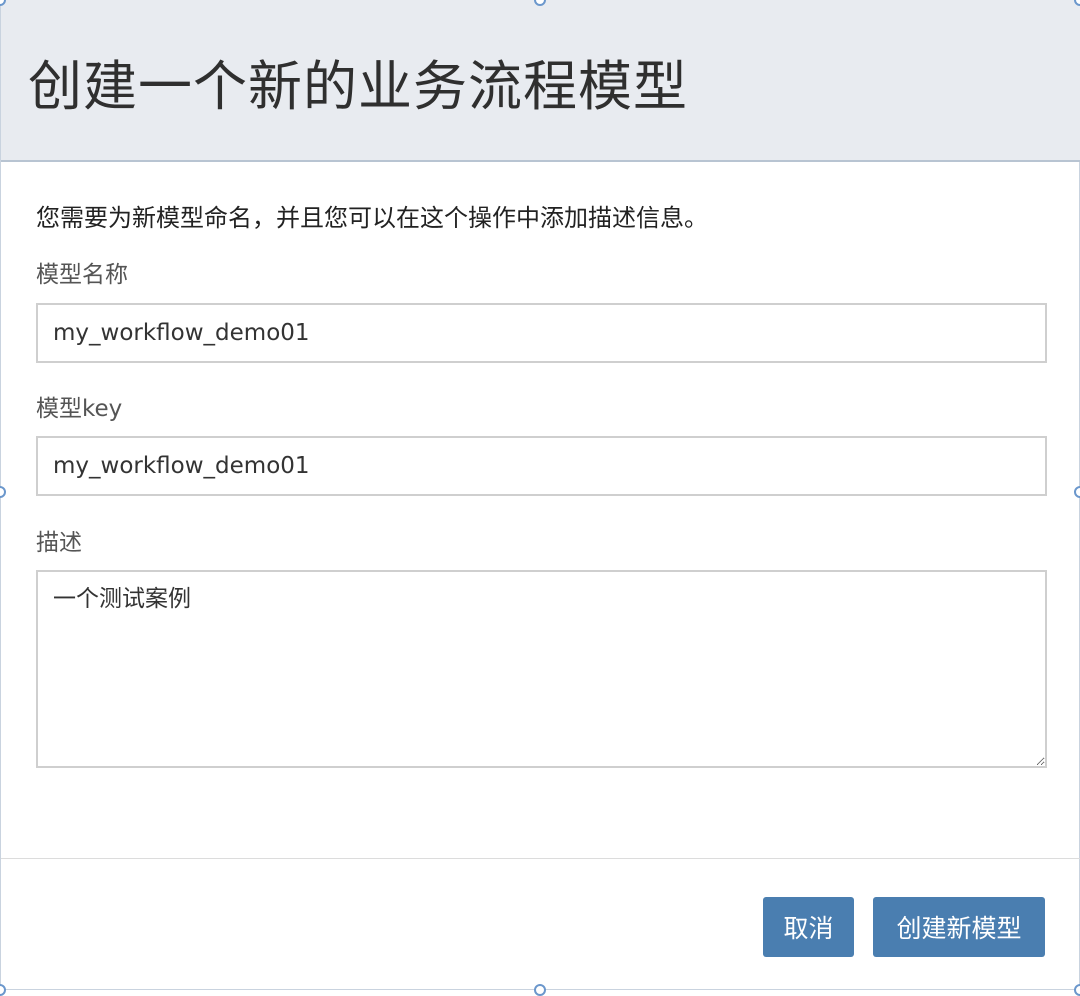  Describe the element at coordinates (358, 86) in the screenshot. I see `dialog-title: 创建一个新的业务流程模型` at that location.